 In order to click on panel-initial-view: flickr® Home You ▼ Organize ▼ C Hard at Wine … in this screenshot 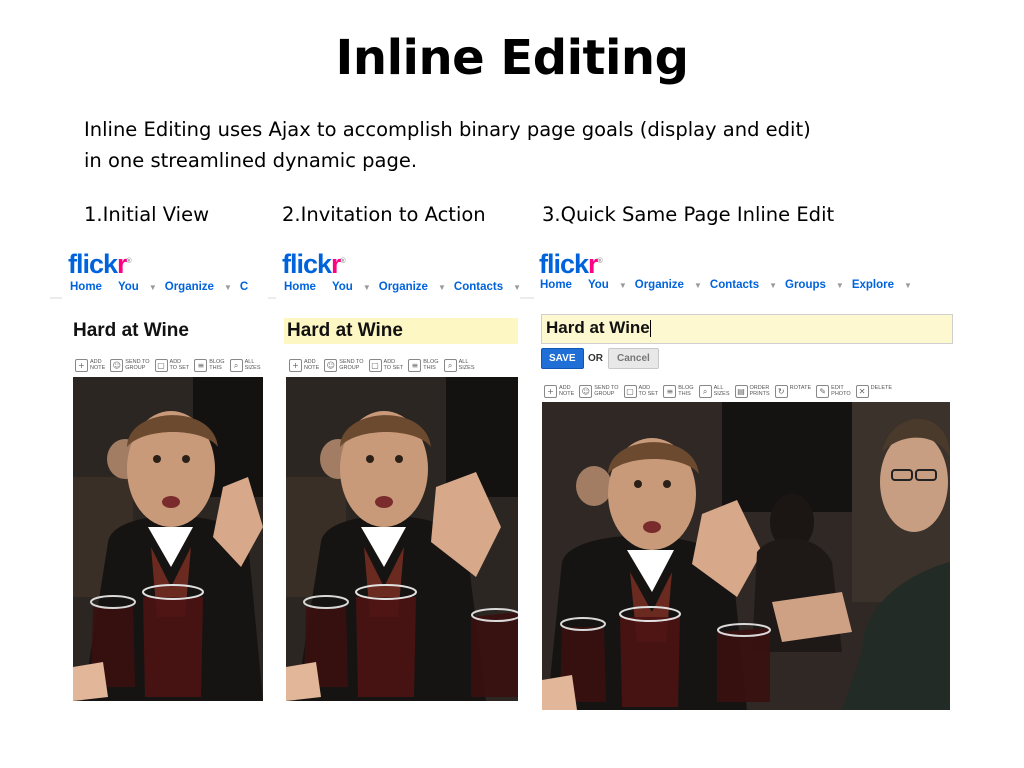, I will do `click(165, 476)`.